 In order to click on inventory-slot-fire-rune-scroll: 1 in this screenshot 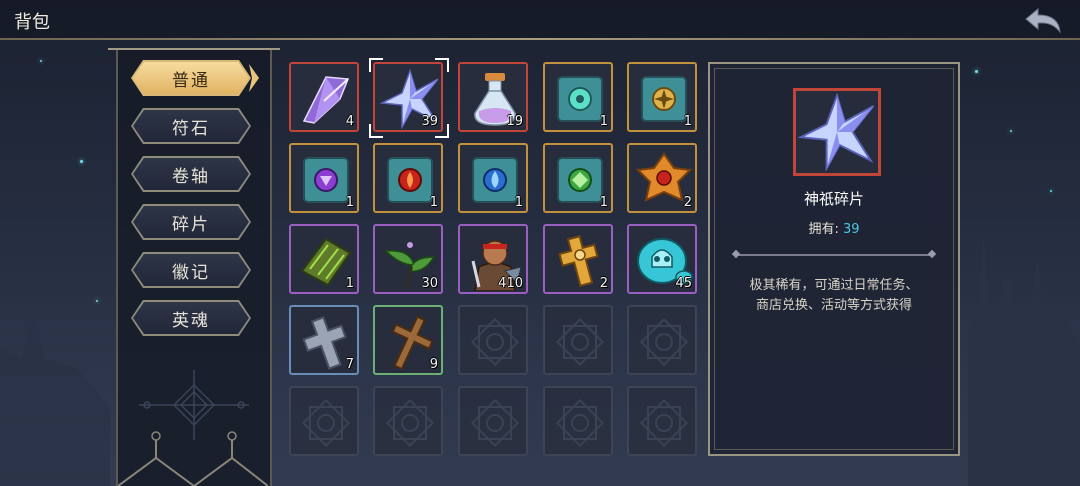, I will do `click(408, 178)`.